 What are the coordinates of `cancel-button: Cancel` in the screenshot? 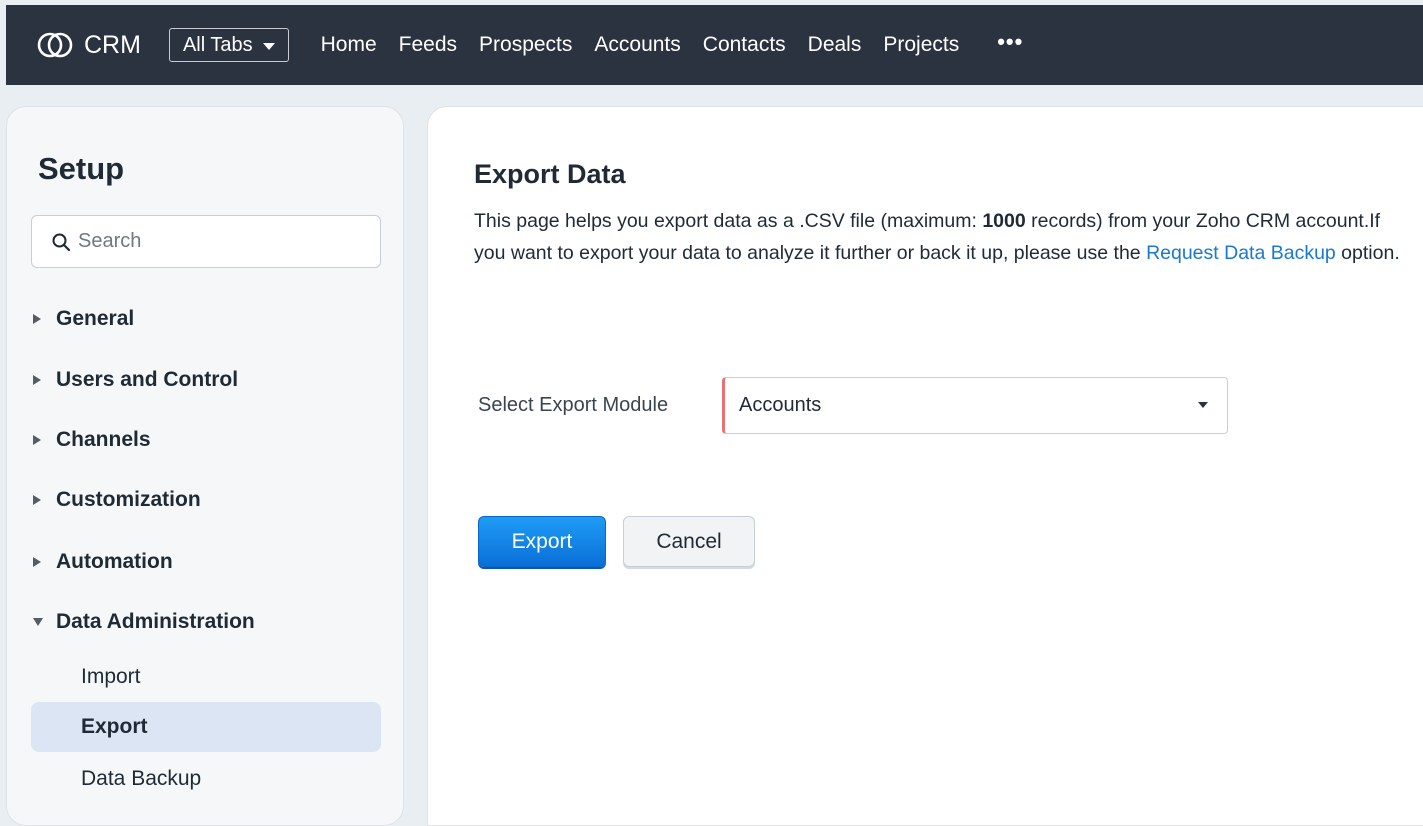 It's located at (689, 541).